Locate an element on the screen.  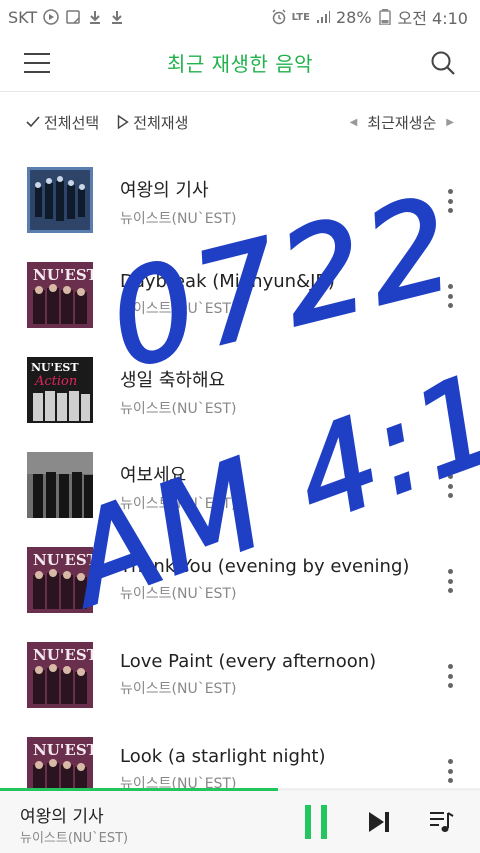
alarm-icon is located at coordinates (279, 17).